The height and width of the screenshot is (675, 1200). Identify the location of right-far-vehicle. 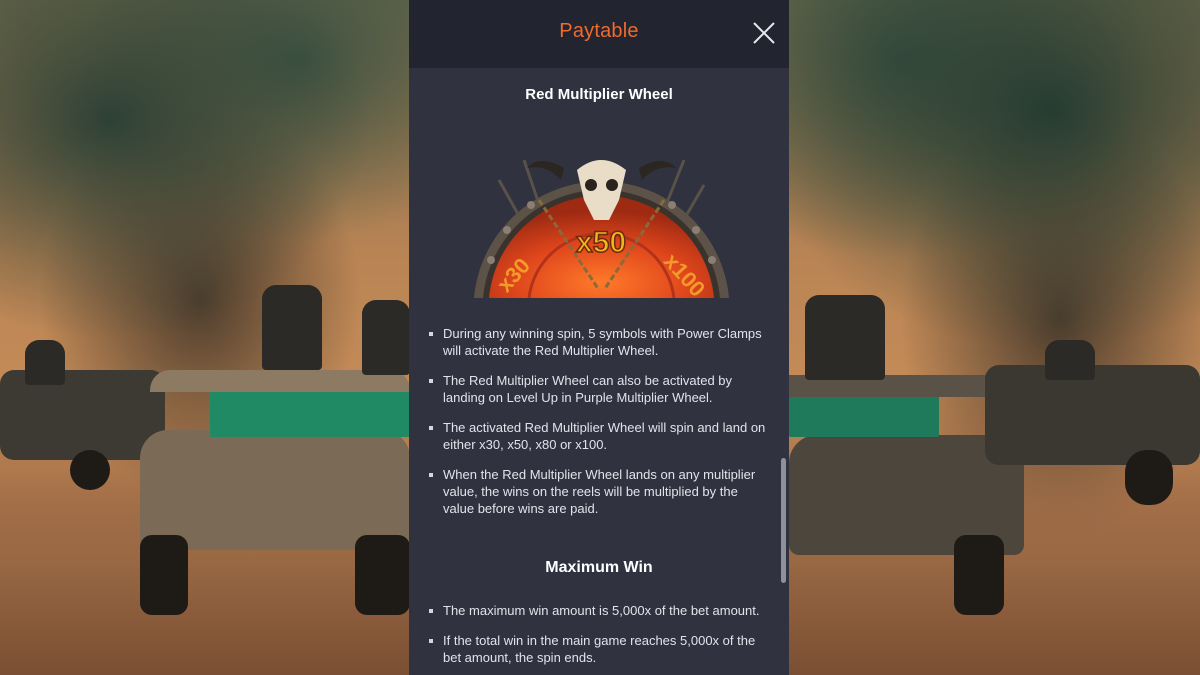
(1092, 425).